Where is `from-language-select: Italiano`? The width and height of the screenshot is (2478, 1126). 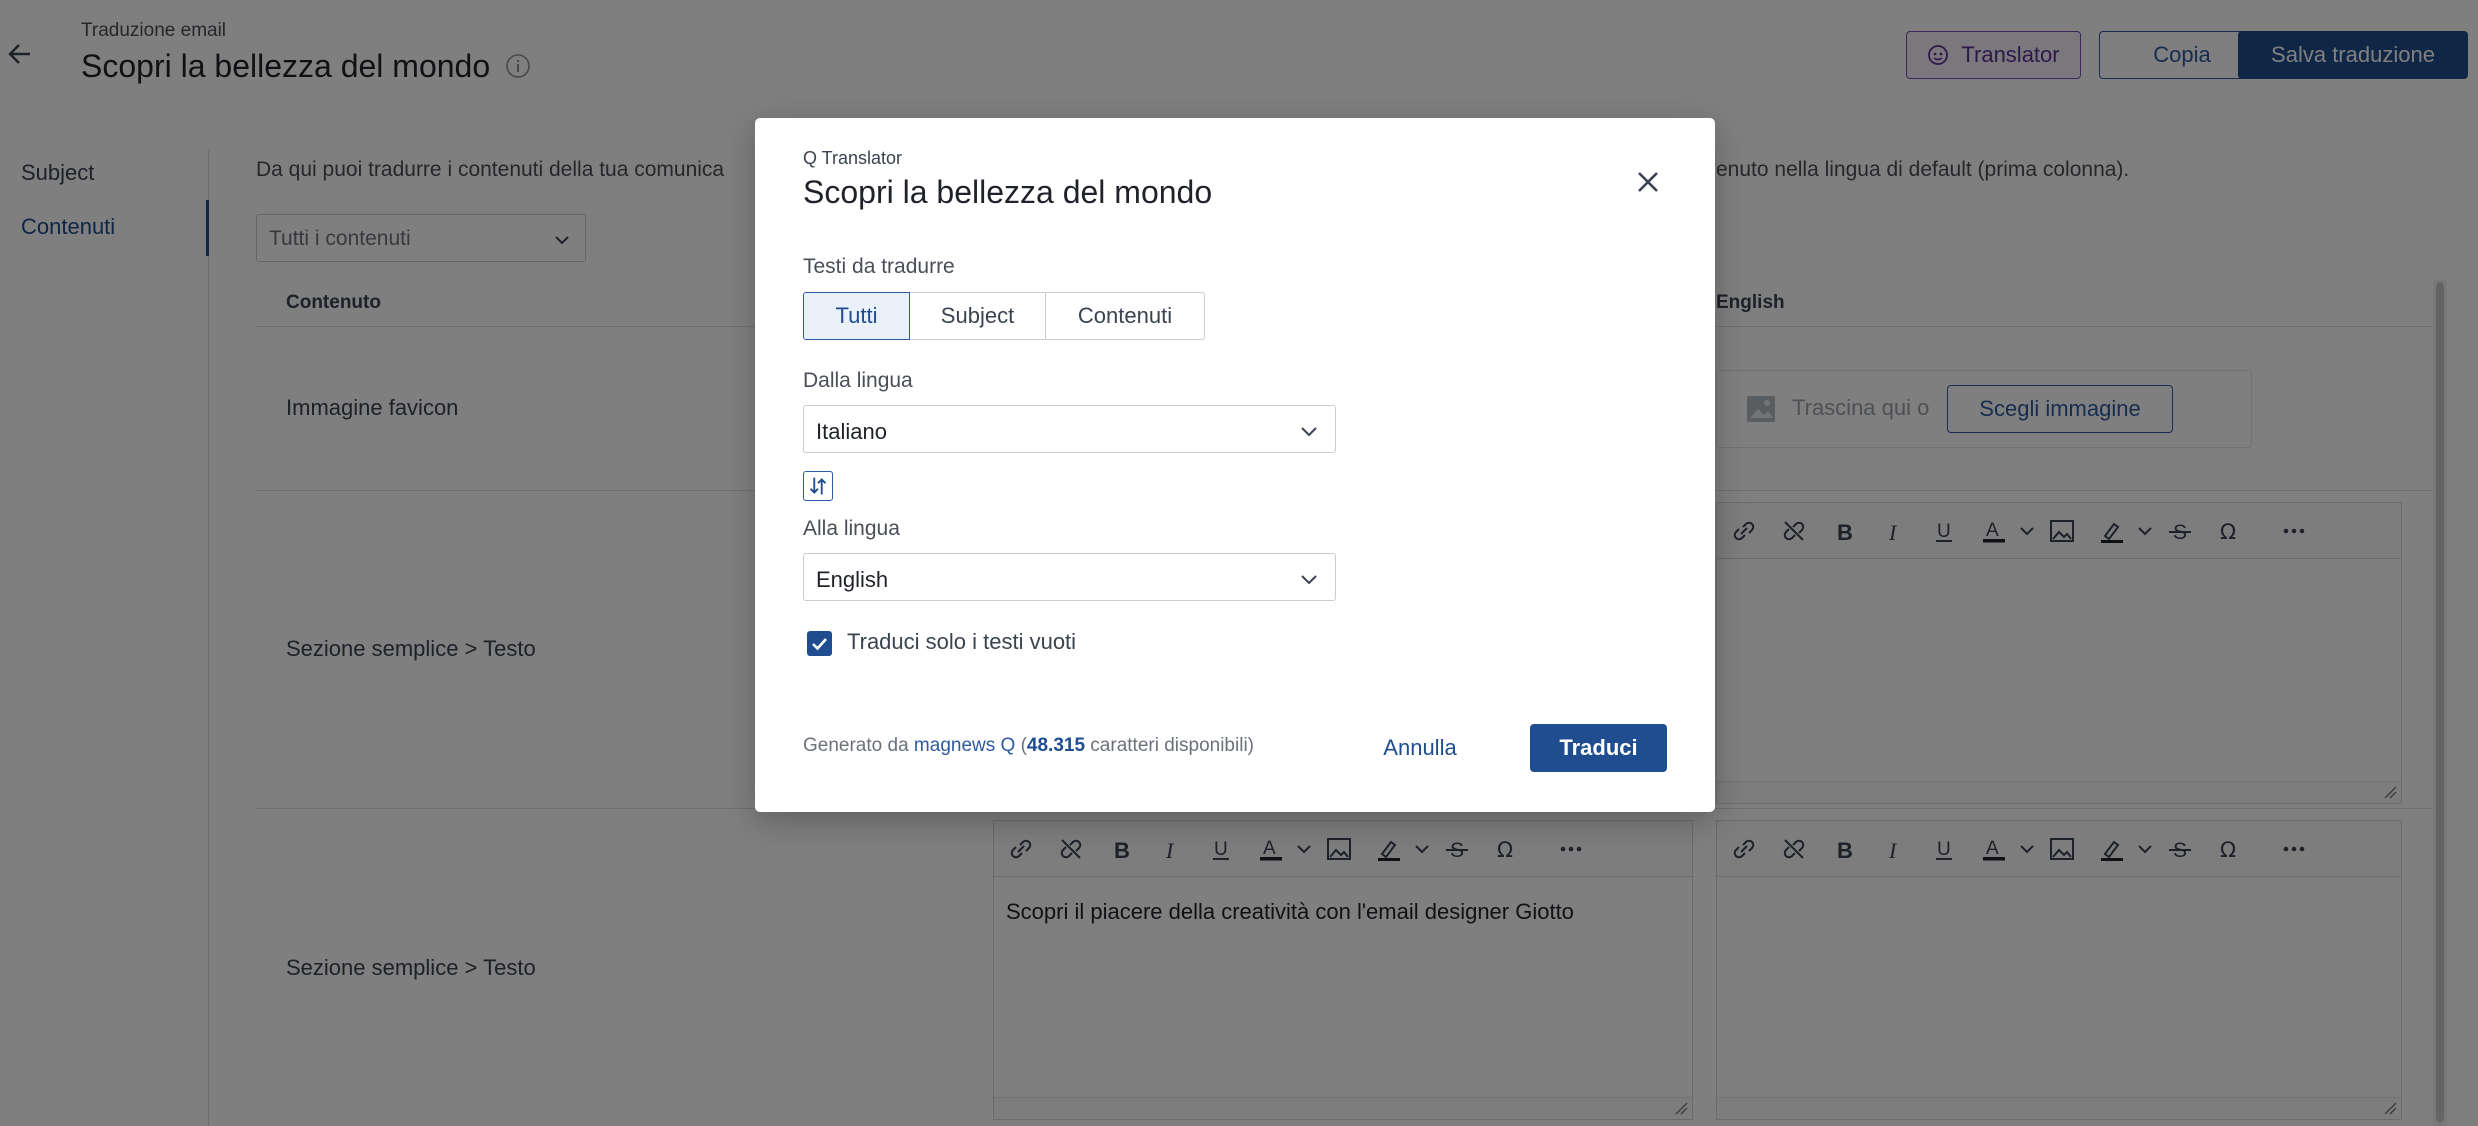 from-language-select: Italiano is located at coordinates (1069, 429).